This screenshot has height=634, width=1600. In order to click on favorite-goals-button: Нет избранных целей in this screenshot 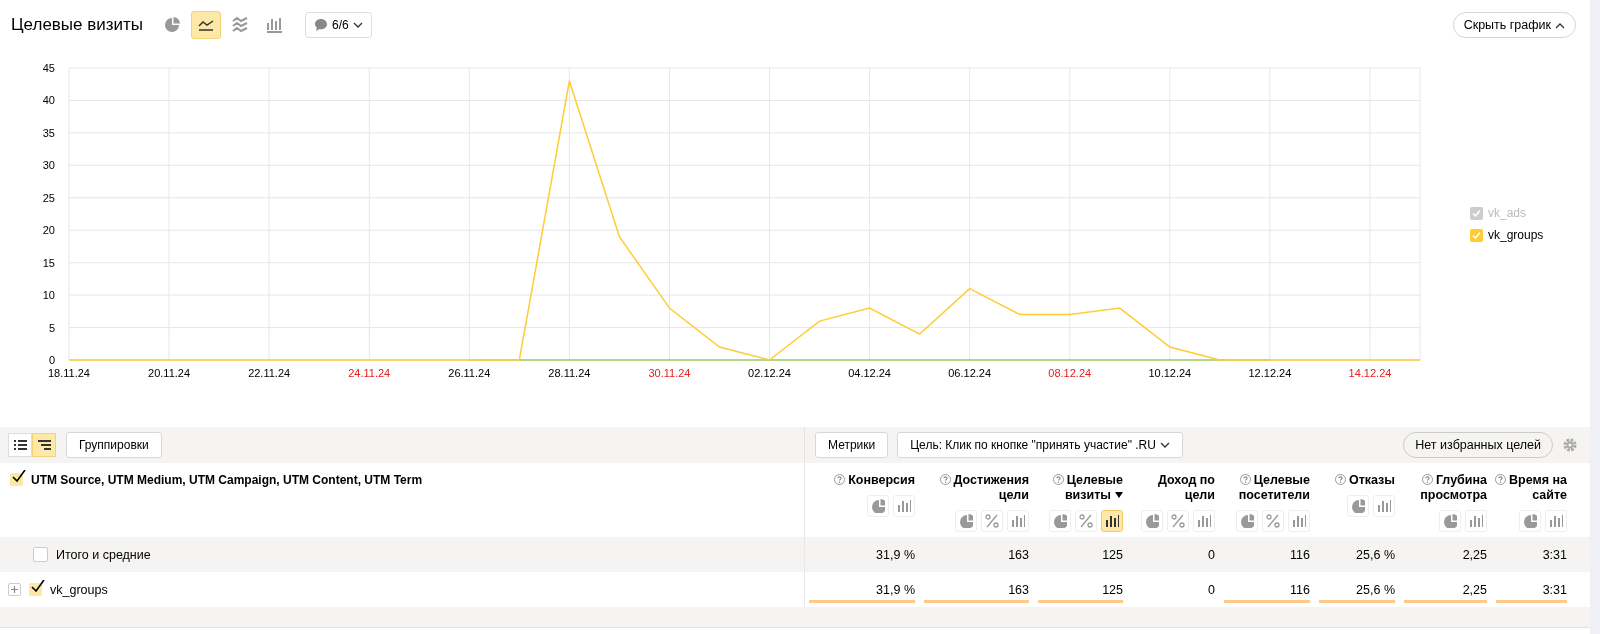, I will do `click(1478, 445)`.